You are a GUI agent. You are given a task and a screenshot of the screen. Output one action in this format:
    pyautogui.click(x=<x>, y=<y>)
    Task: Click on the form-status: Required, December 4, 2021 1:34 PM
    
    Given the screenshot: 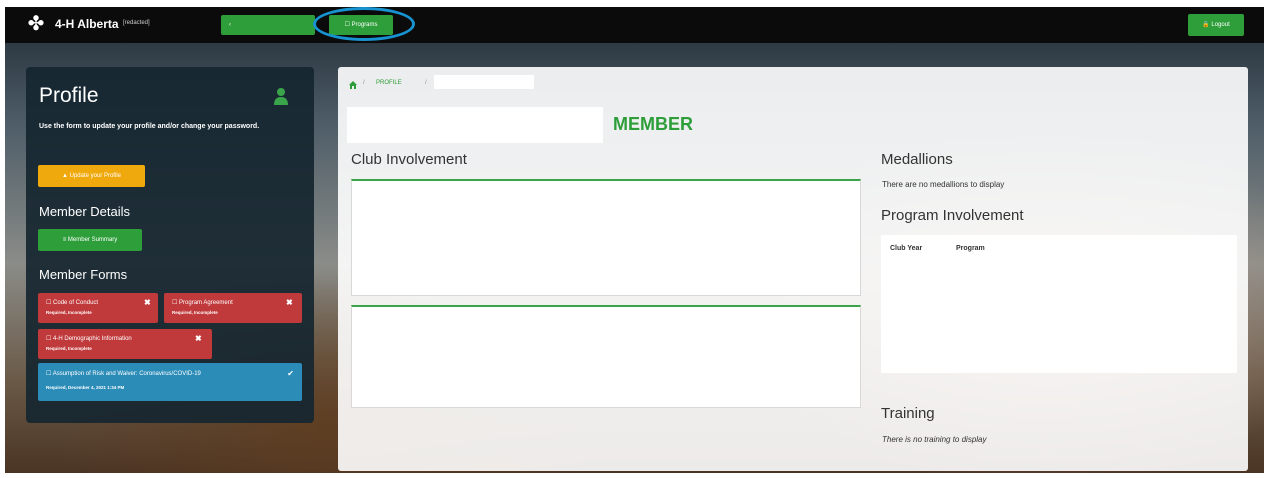 What is the action you would take?
    pyautogui.click(x=85, y=387)
    